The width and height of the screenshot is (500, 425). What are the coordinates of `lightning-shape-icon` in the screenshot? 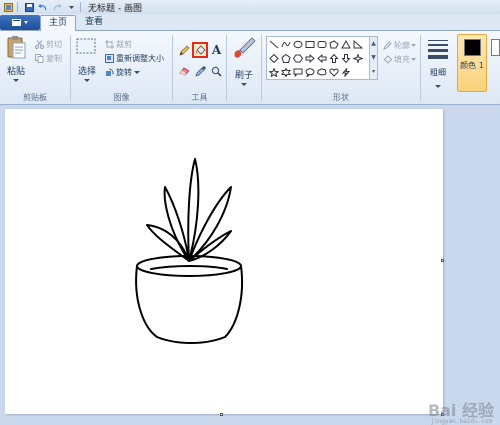 It's located at (346, 72).